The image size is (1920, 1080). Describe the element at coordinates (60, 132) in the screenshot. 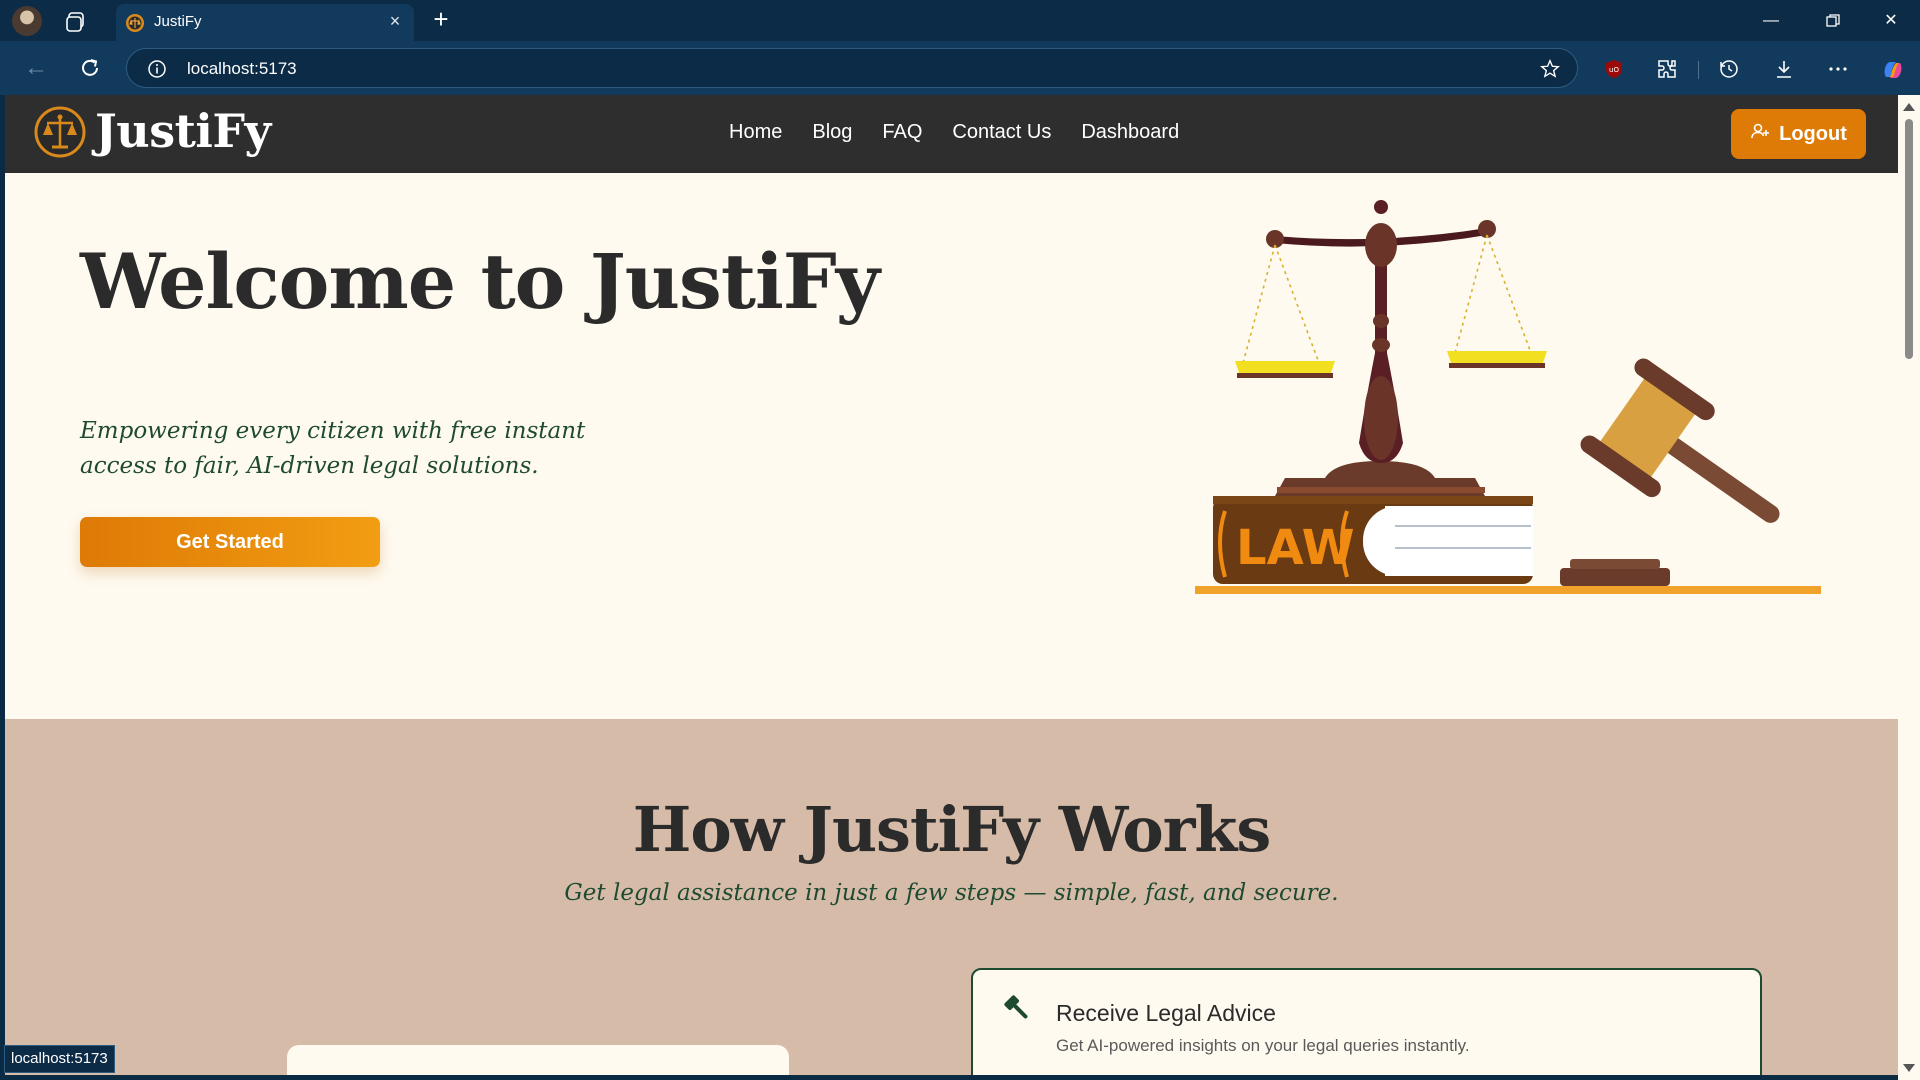

I see `scales-logo-icon` at that location.